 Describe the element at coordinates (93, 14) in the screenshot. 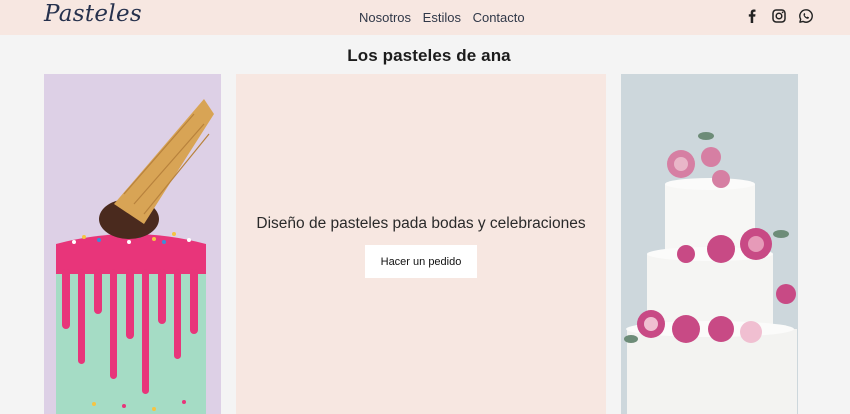

I see `site-logo: Pasteles` at that location.